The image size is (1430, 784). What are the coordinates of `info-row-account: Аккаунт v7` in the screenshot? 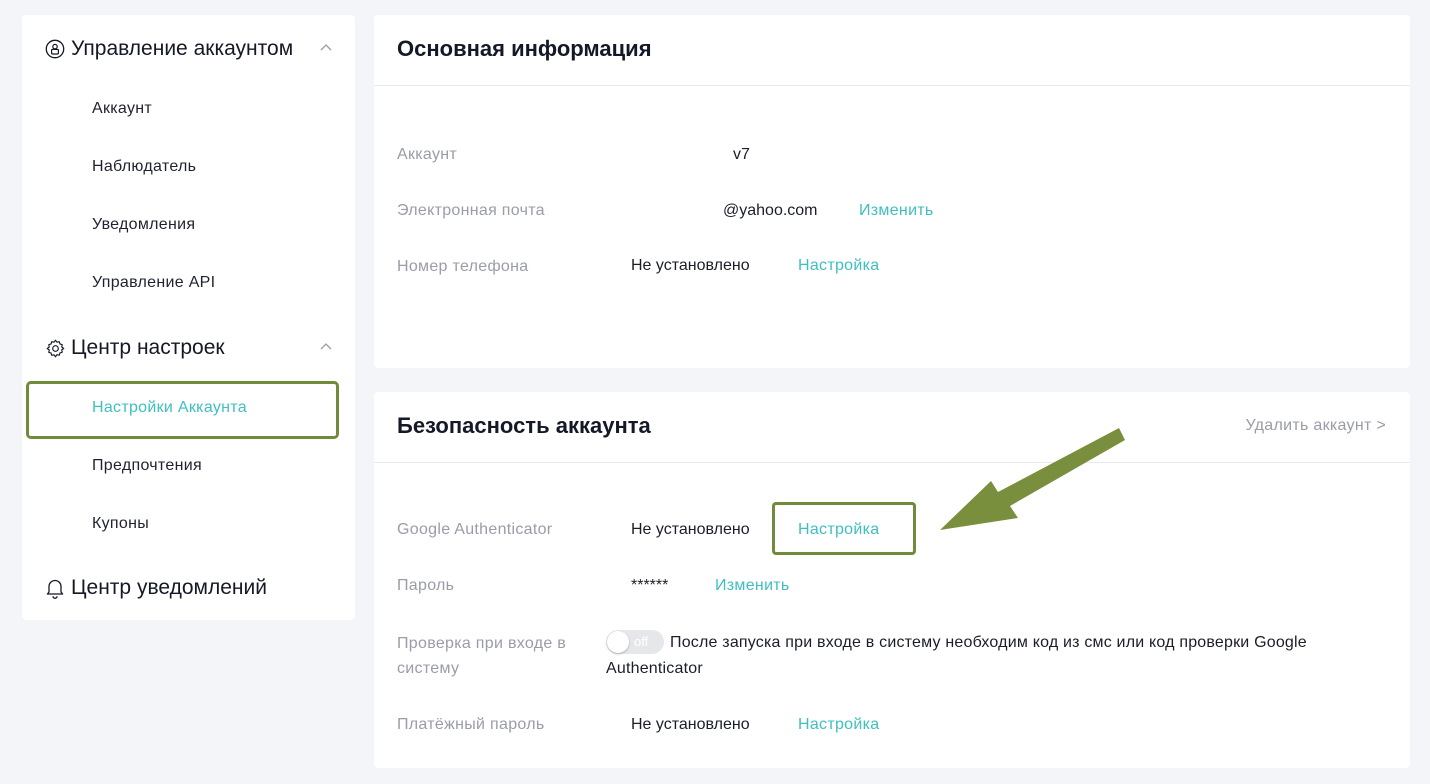 It's located at (892, 158).